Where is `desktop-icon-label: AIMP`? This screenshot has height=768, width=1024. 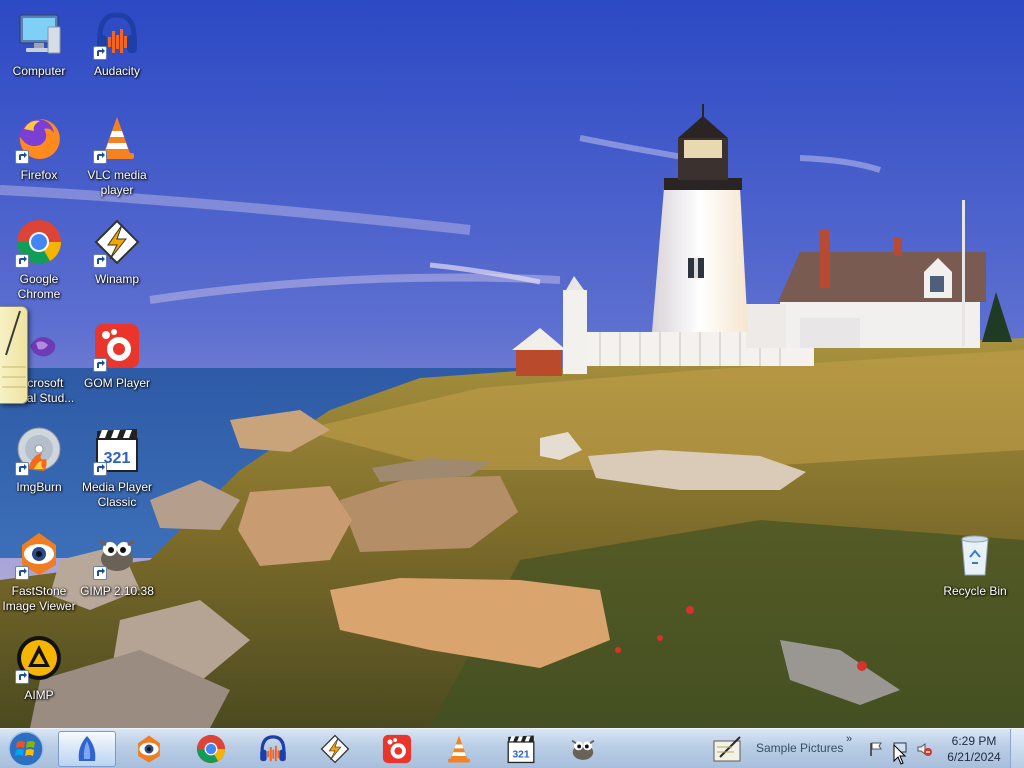 desktop-icon-label: AIMP is located at coordinates (39, 695).